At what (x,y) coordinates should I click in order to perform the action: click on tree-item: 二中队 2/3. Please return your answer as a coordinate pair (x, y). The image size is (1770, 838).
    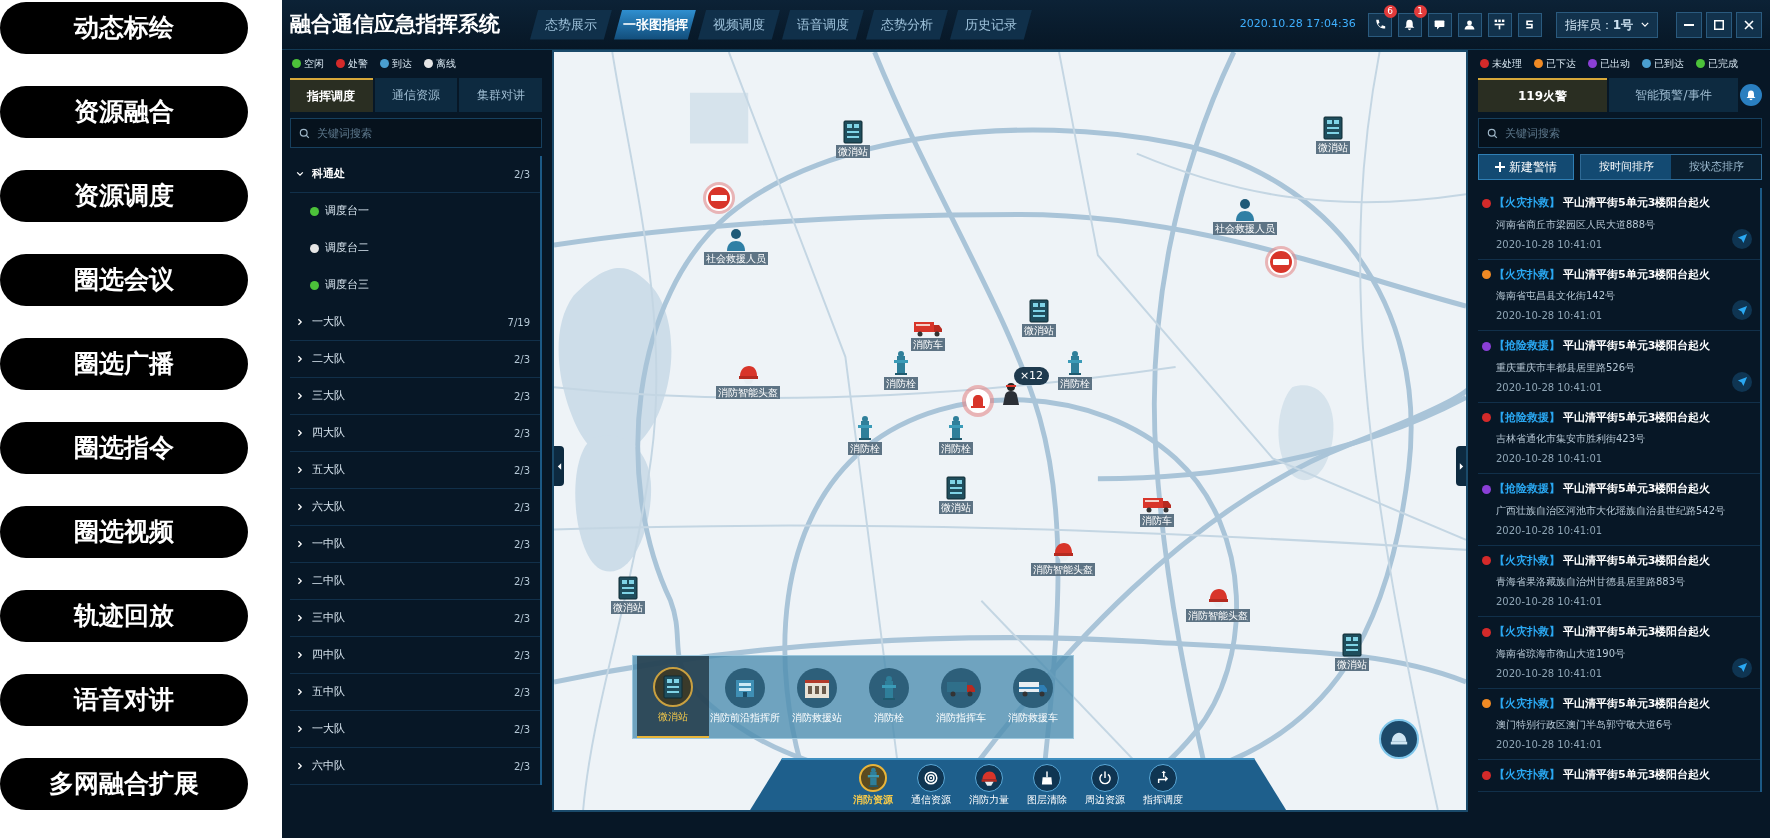
    Looking at the image, I should click on (415, 581).